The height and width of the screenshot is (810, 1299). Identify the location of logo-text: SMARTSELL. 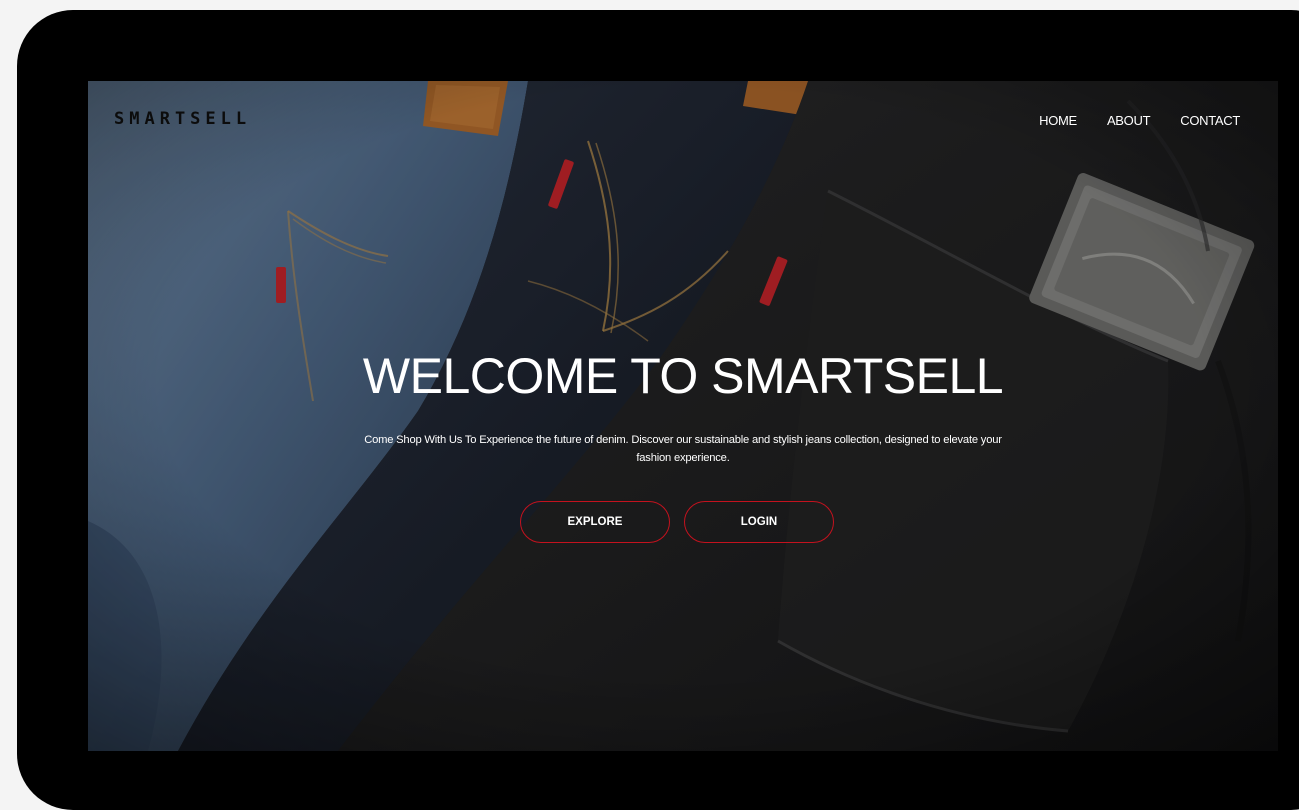
(183, 119).